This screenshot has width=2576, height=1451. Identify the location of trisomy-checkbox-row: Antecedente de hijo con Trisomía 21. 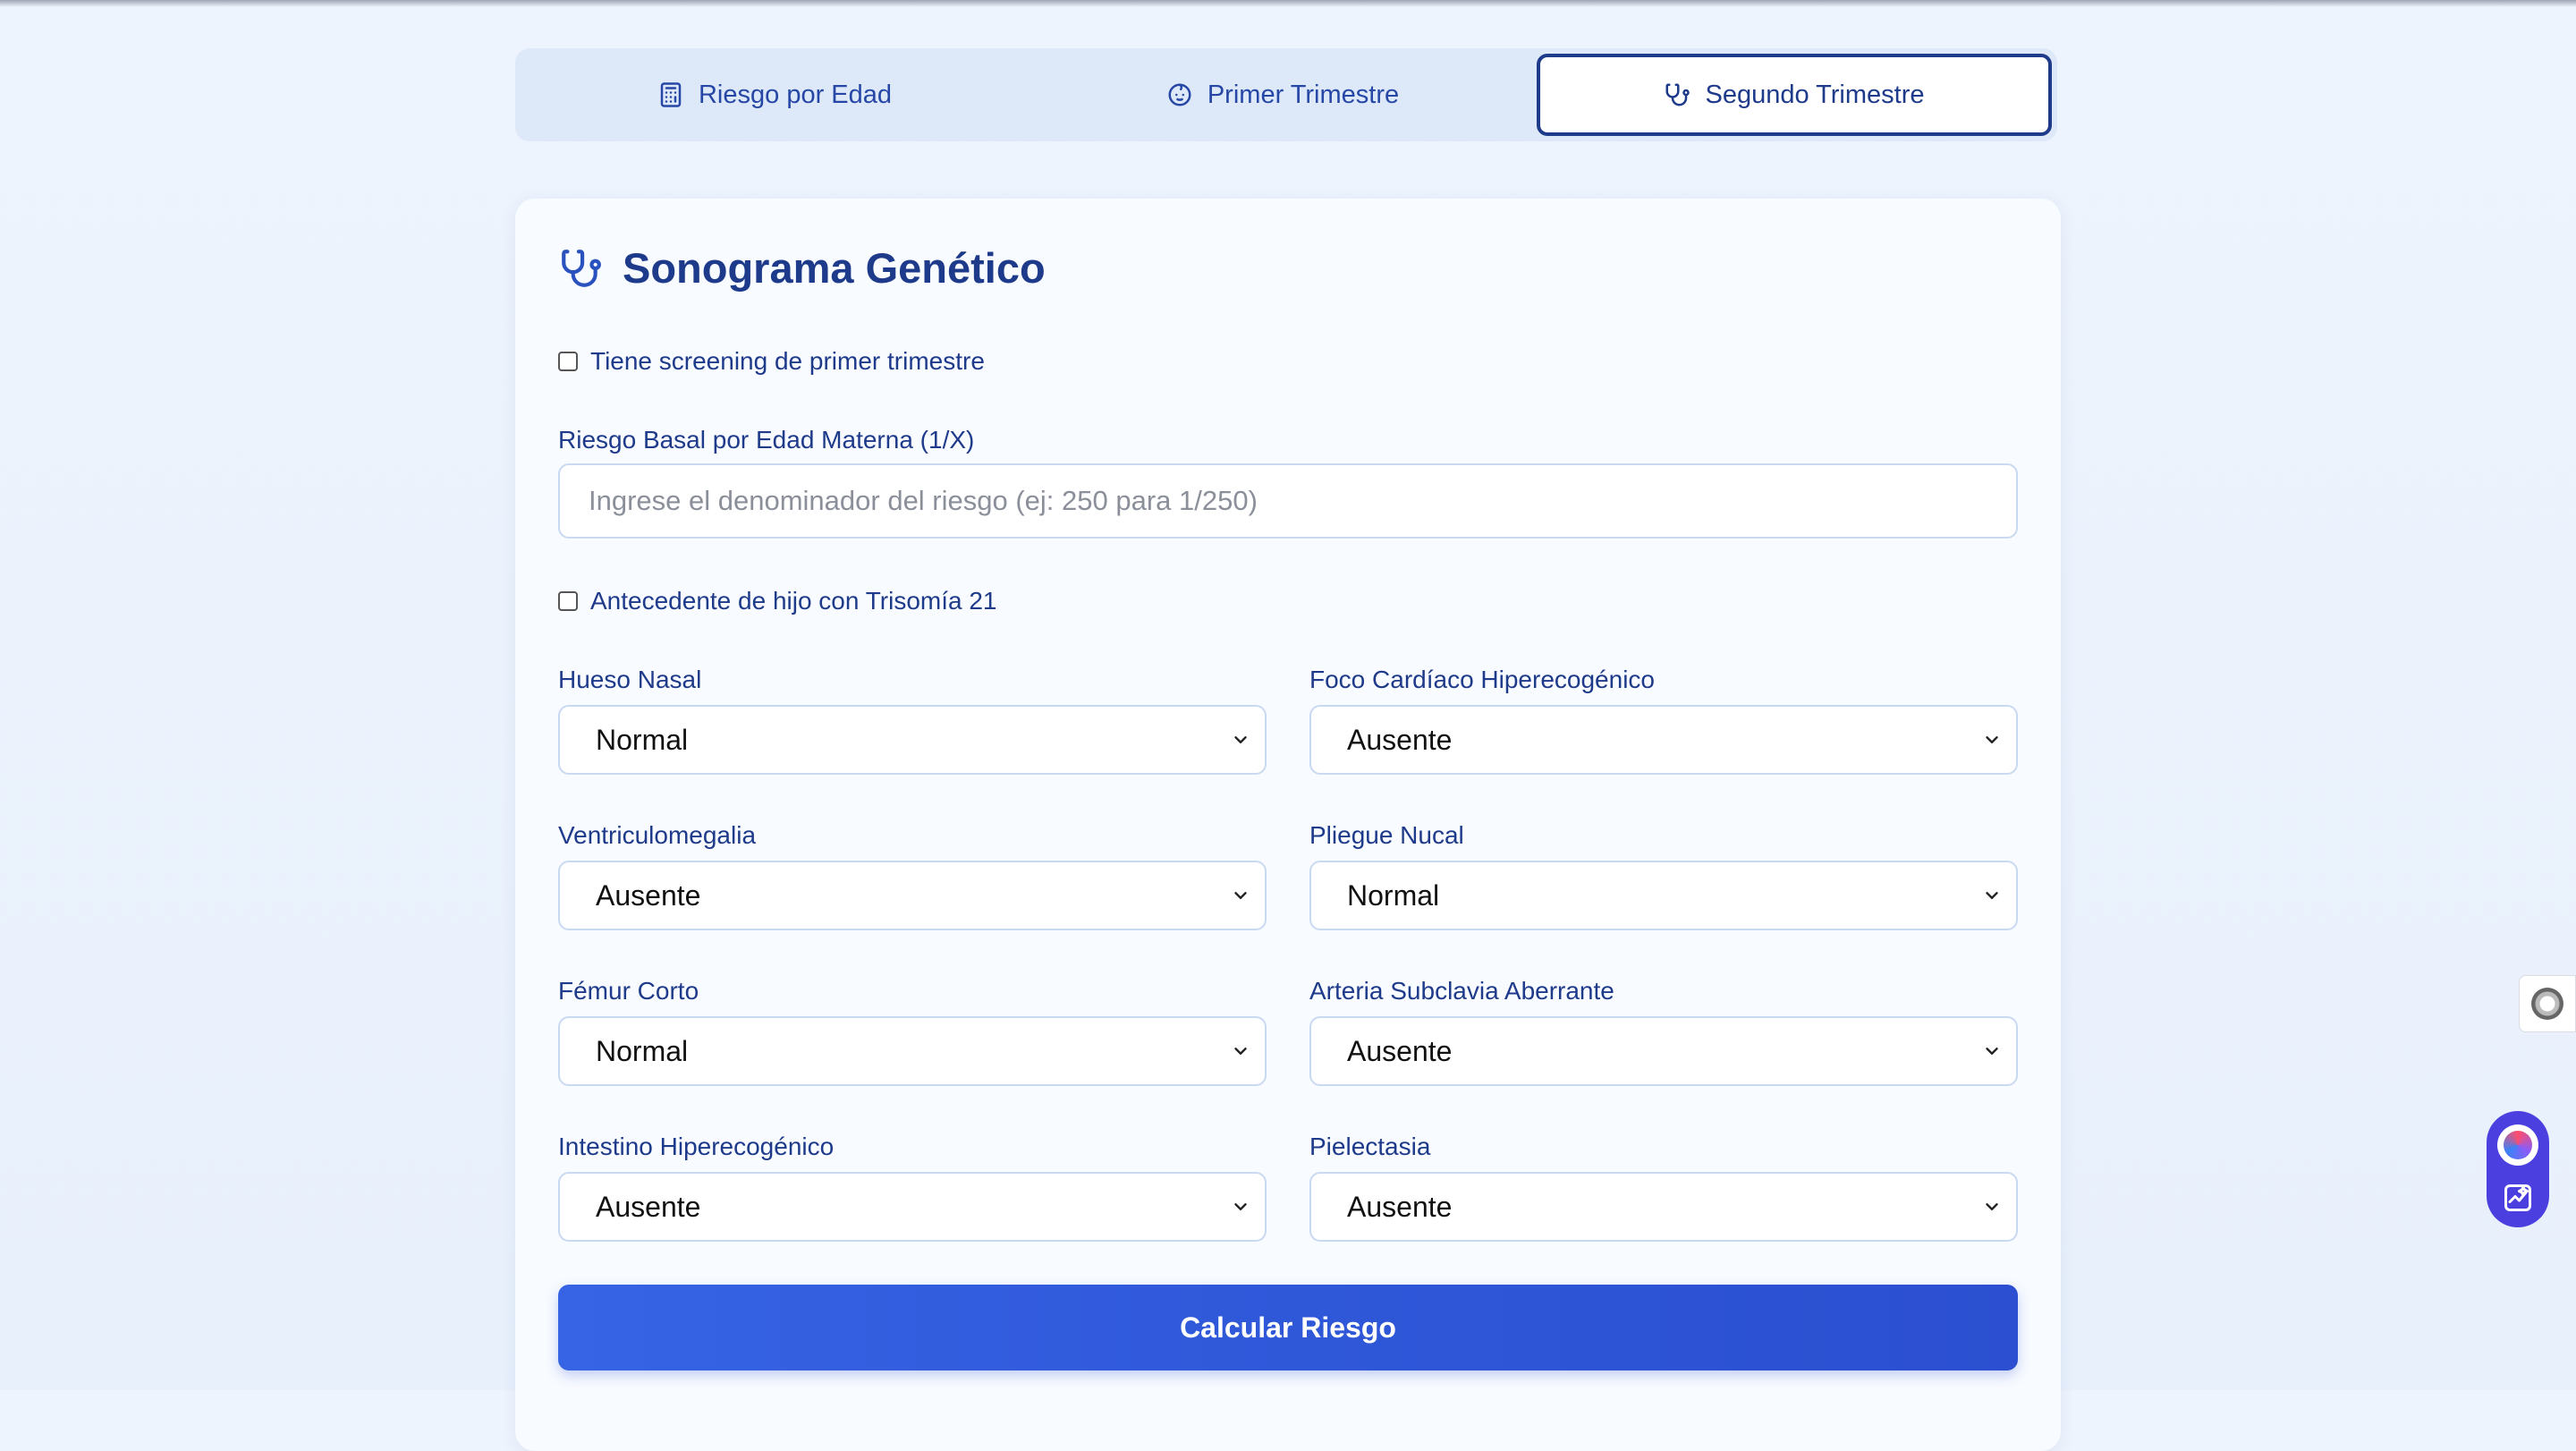
(777, 601).